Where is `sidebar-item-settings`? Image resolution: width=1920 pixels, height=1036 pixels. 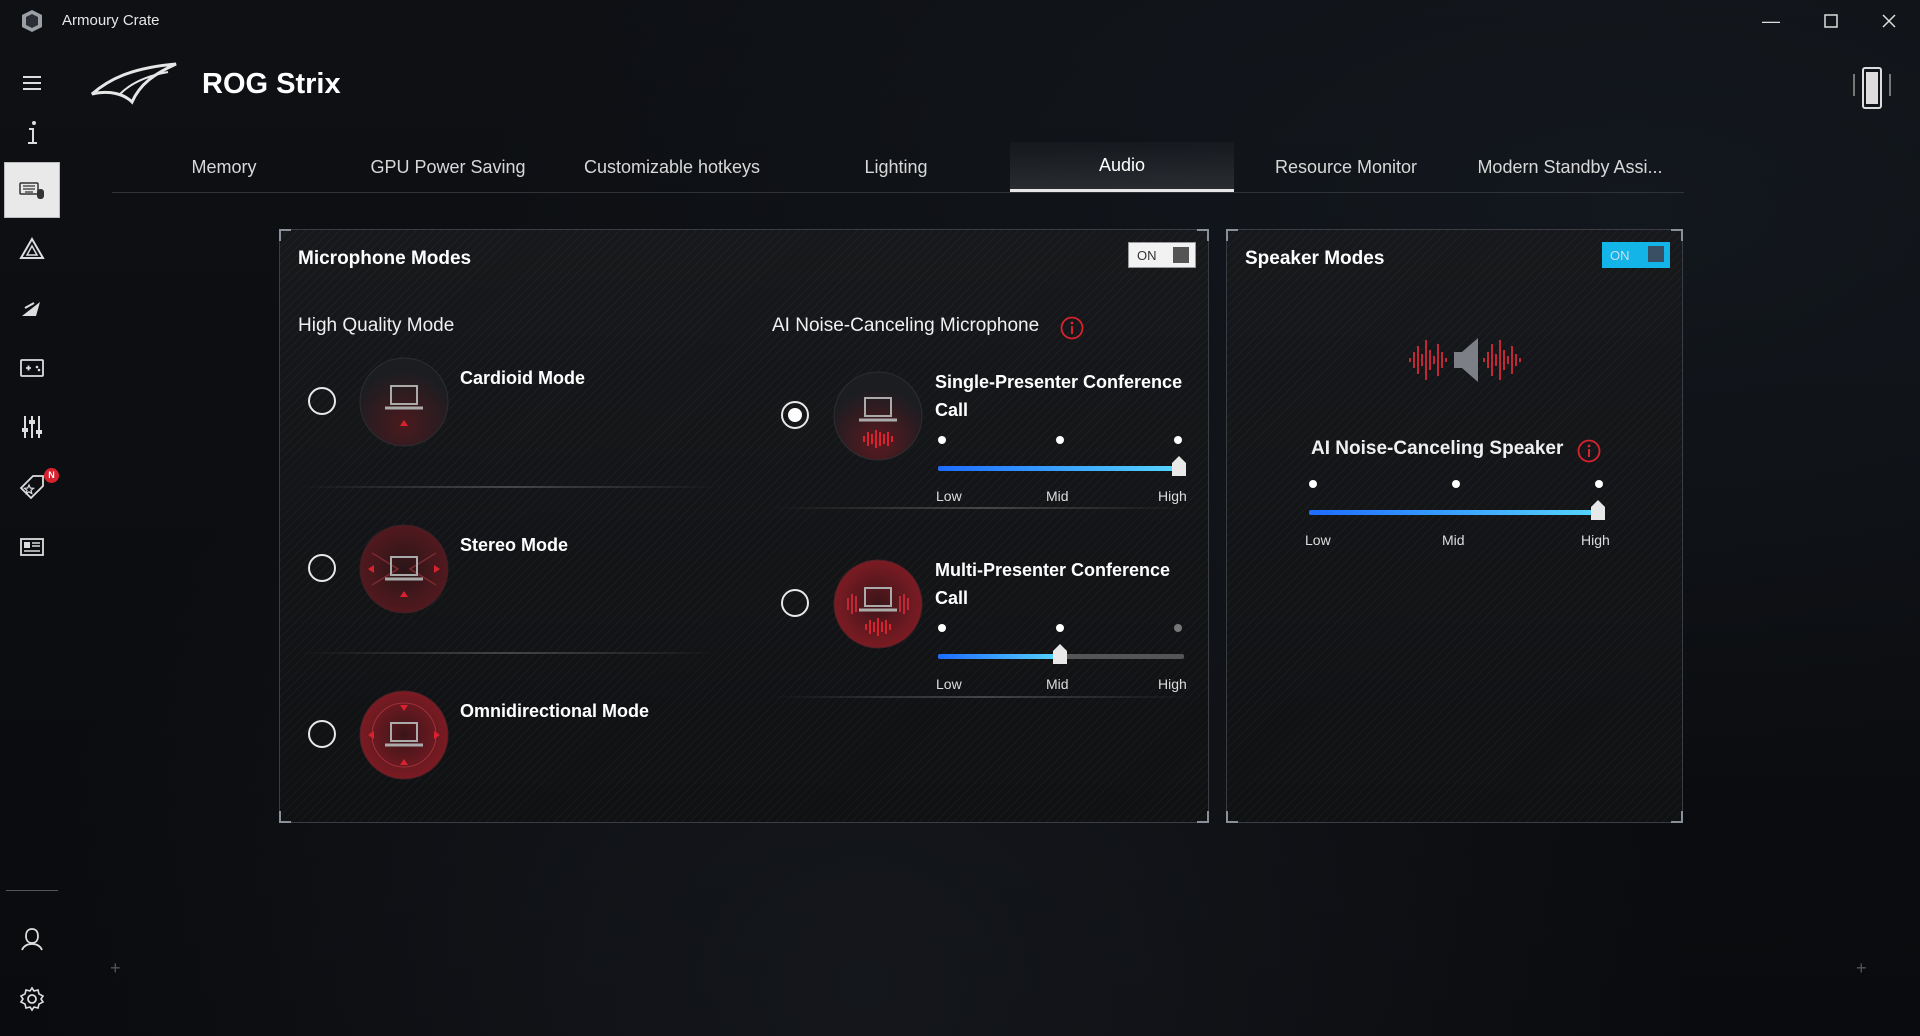 sidebar-item-settings is located at coordinates (32, 999).